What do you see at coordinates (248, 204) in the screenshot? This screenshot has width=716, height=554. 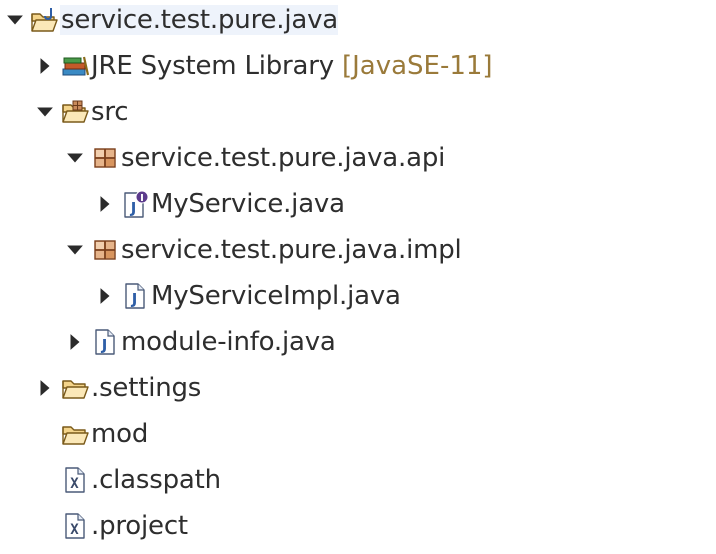 I see `tree-item-label: MyService.java` at bounding box center [248, 204].